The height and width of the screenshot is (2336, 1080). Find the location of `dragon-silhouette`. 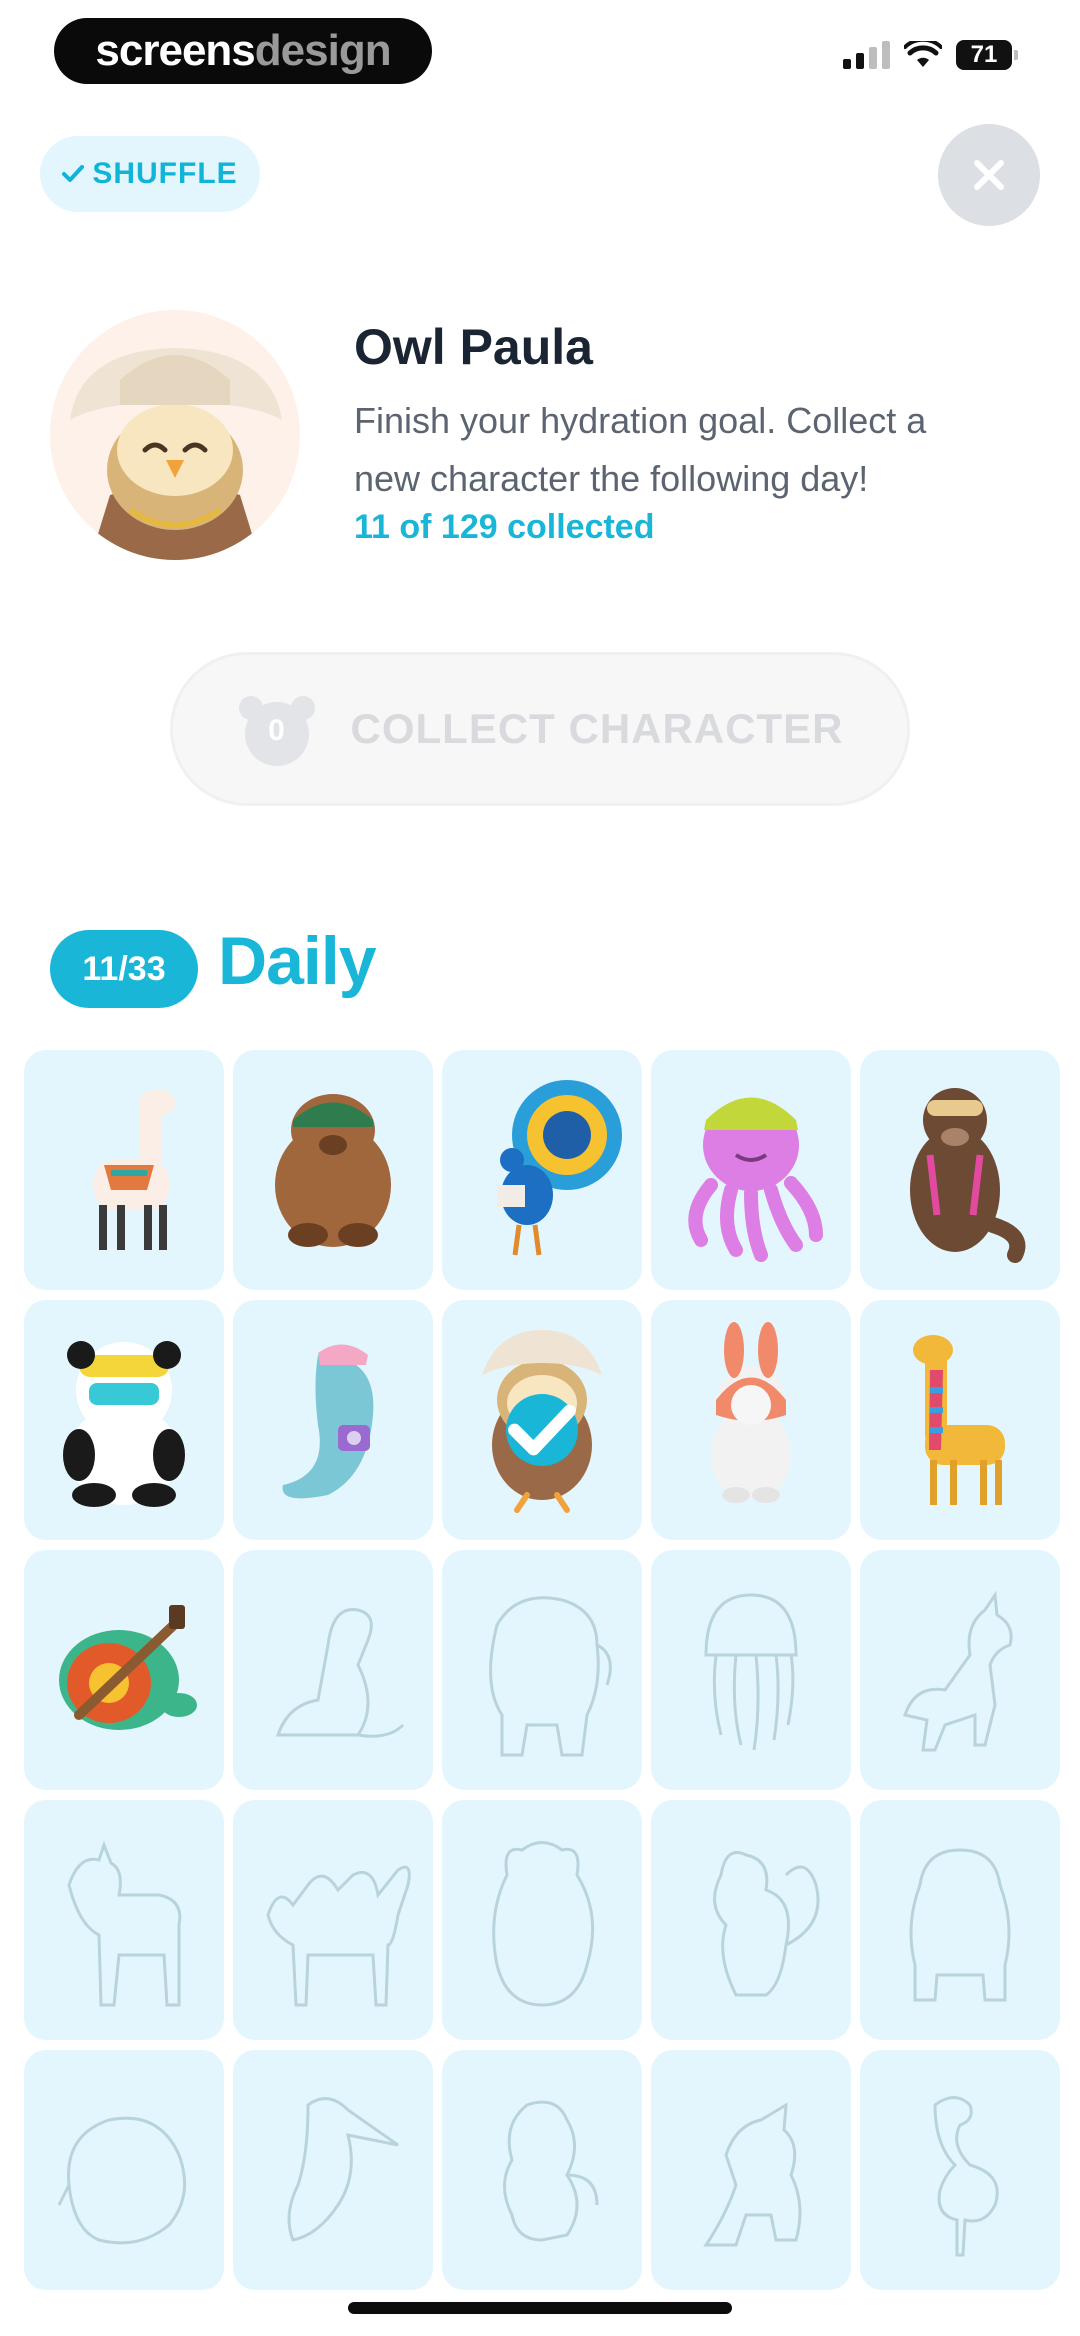

dragon-silhouette is located at coordinates (751, 2170).